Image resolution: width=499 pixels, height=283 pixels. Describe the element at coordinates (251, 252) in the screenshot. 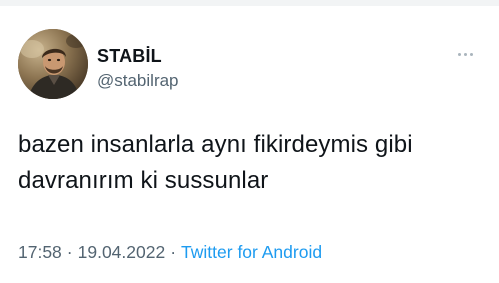

I see `tweet-source-link: Twitter for Android` at that location.